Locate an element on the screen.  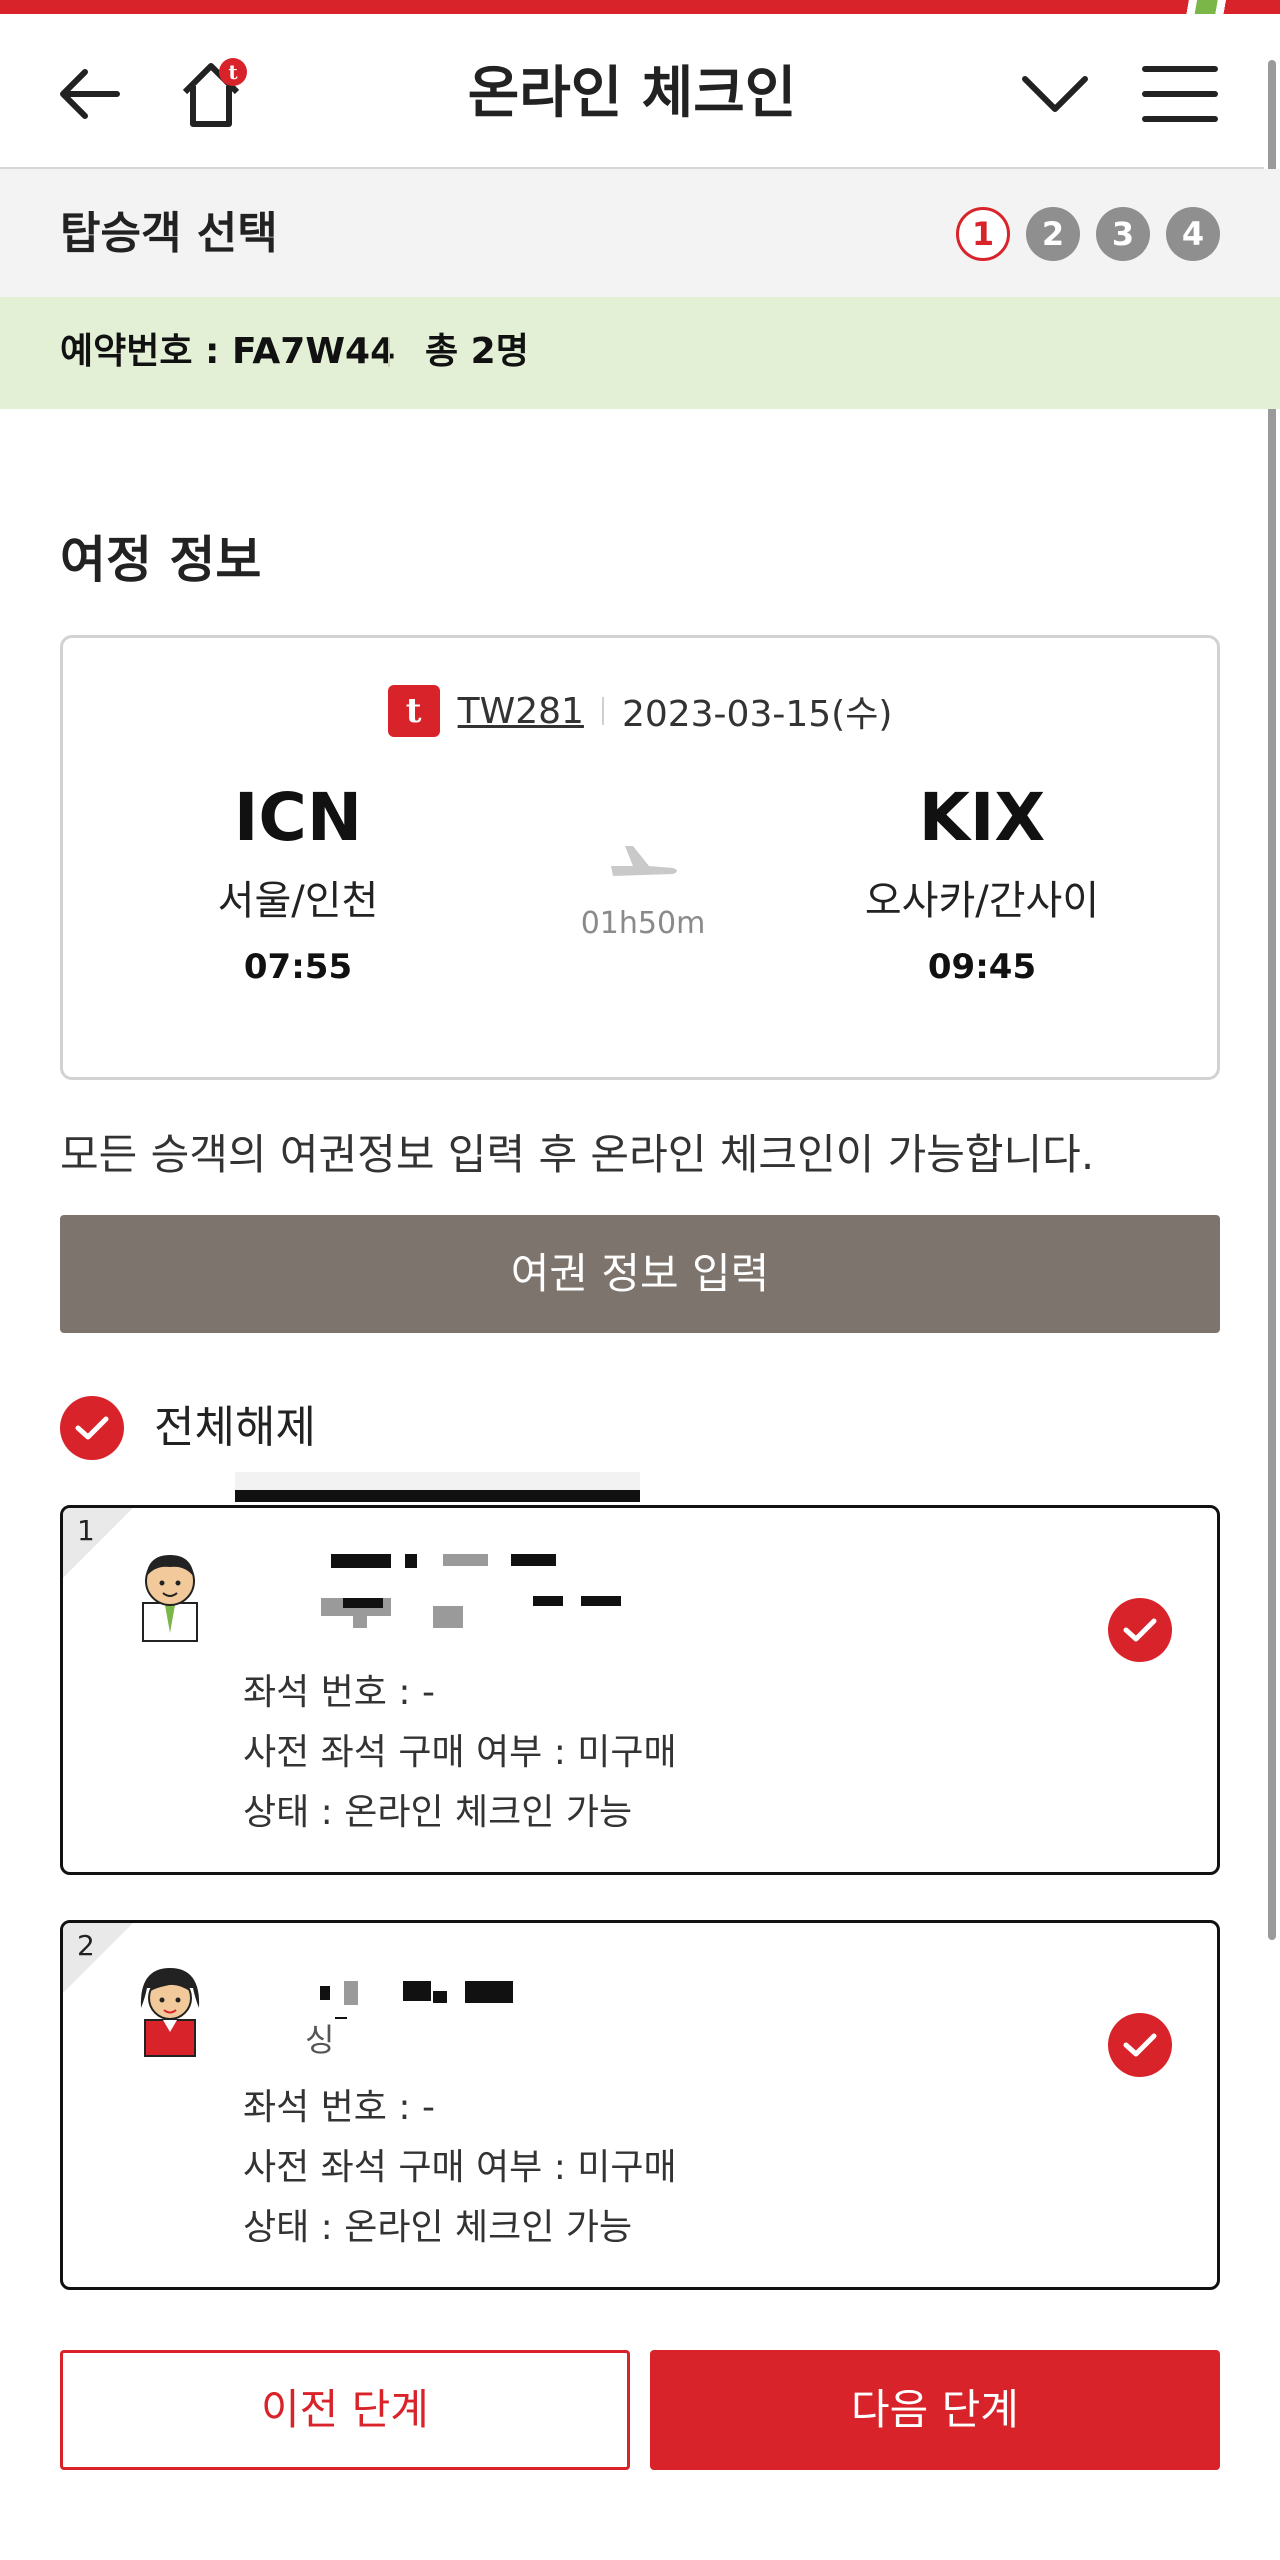
arrival-block: KIX 오사카/간사이 09:45 is located at coordinates (982, 885).